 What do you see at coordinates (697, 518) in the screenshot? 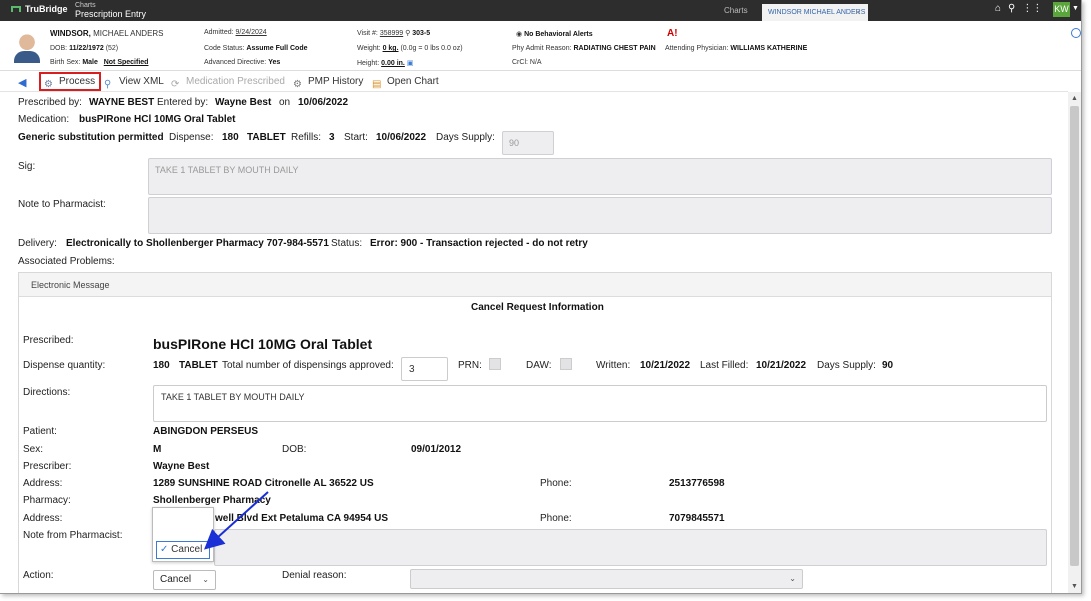
I see `em-pharmacy-phone: 7079845571` at bounding box center [697, 518].